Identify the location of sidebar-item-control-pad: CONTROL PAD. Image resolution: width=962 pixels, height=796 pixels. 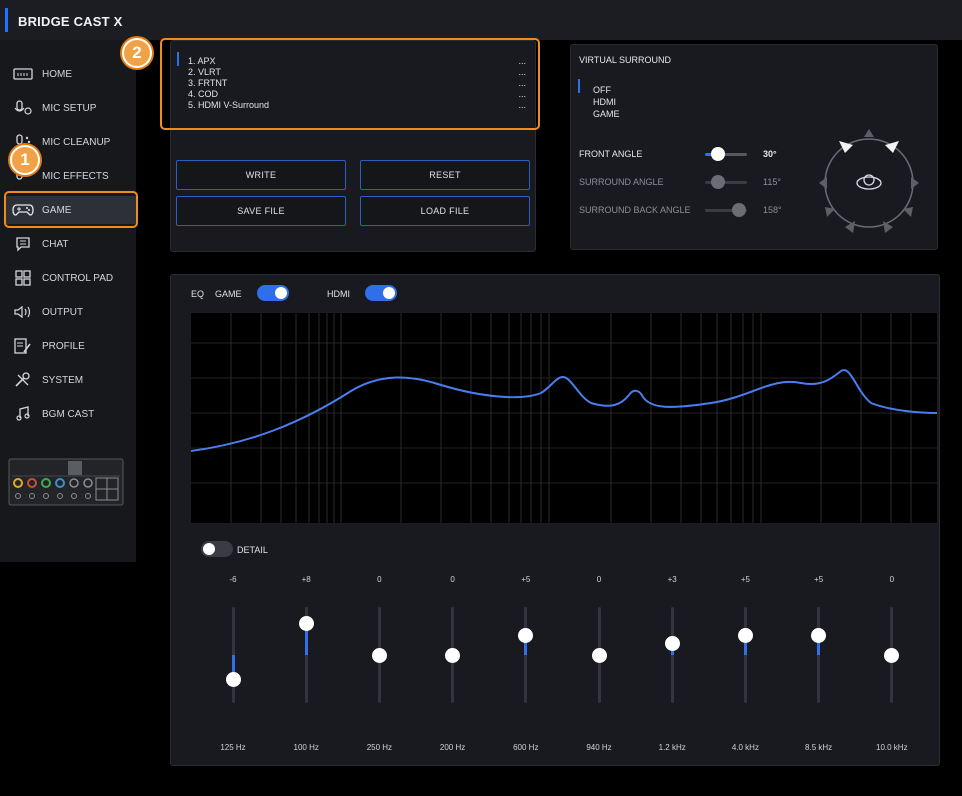
(71, 278).